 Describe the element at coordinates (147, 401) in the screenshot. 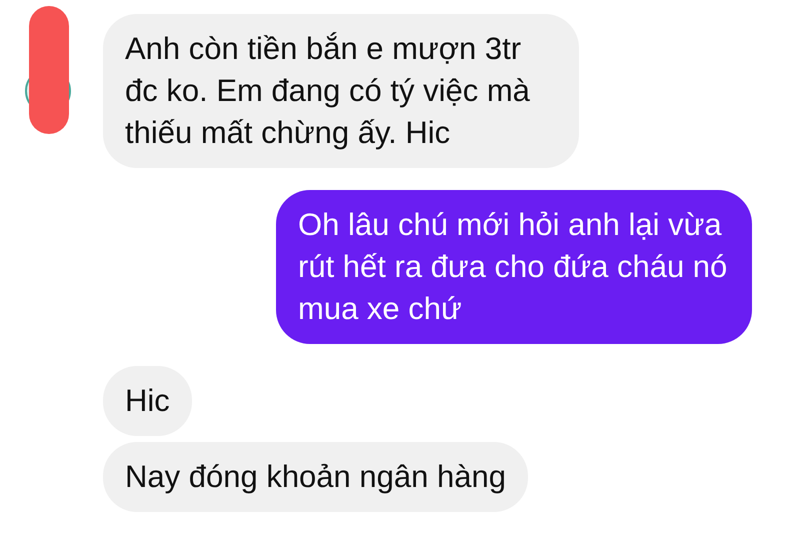

I see `message-bubble: Hic` at that location.